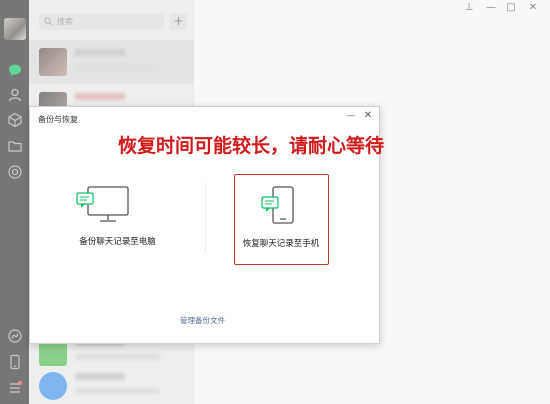 This screenshot has width=550, height=404. I want to click on phone-icon, so click(277, 205).